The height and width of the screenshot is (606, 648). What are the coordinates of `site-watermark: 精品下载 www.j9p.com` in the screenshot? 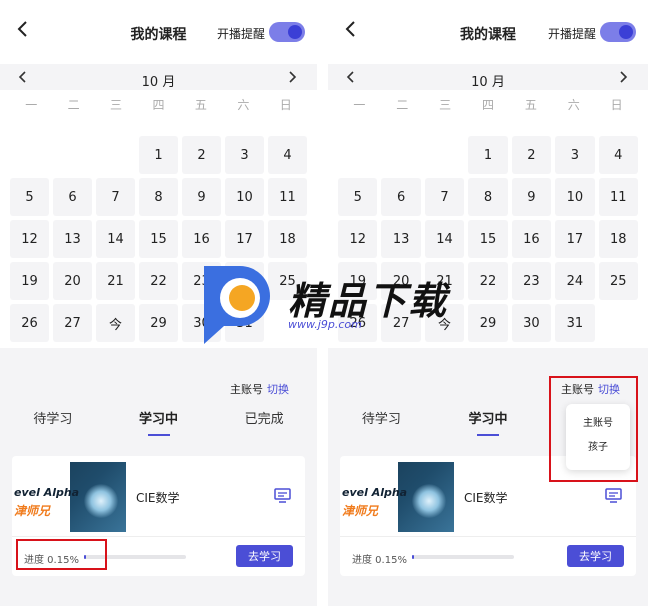 It's located at (326, 304).